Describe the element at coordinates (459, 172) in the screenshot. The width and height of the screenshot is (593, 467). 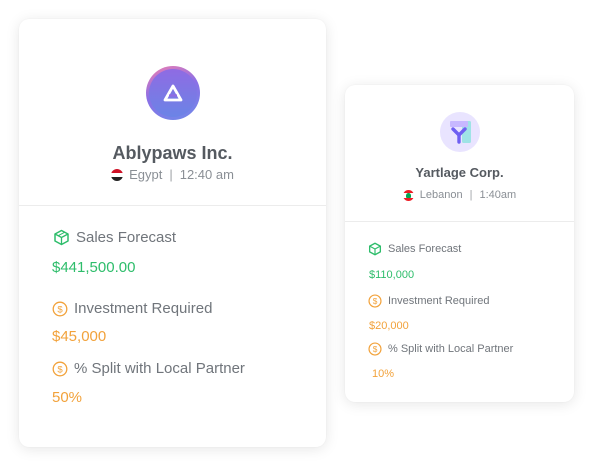
I see `company-name: Yartlage Corp.` at that location.